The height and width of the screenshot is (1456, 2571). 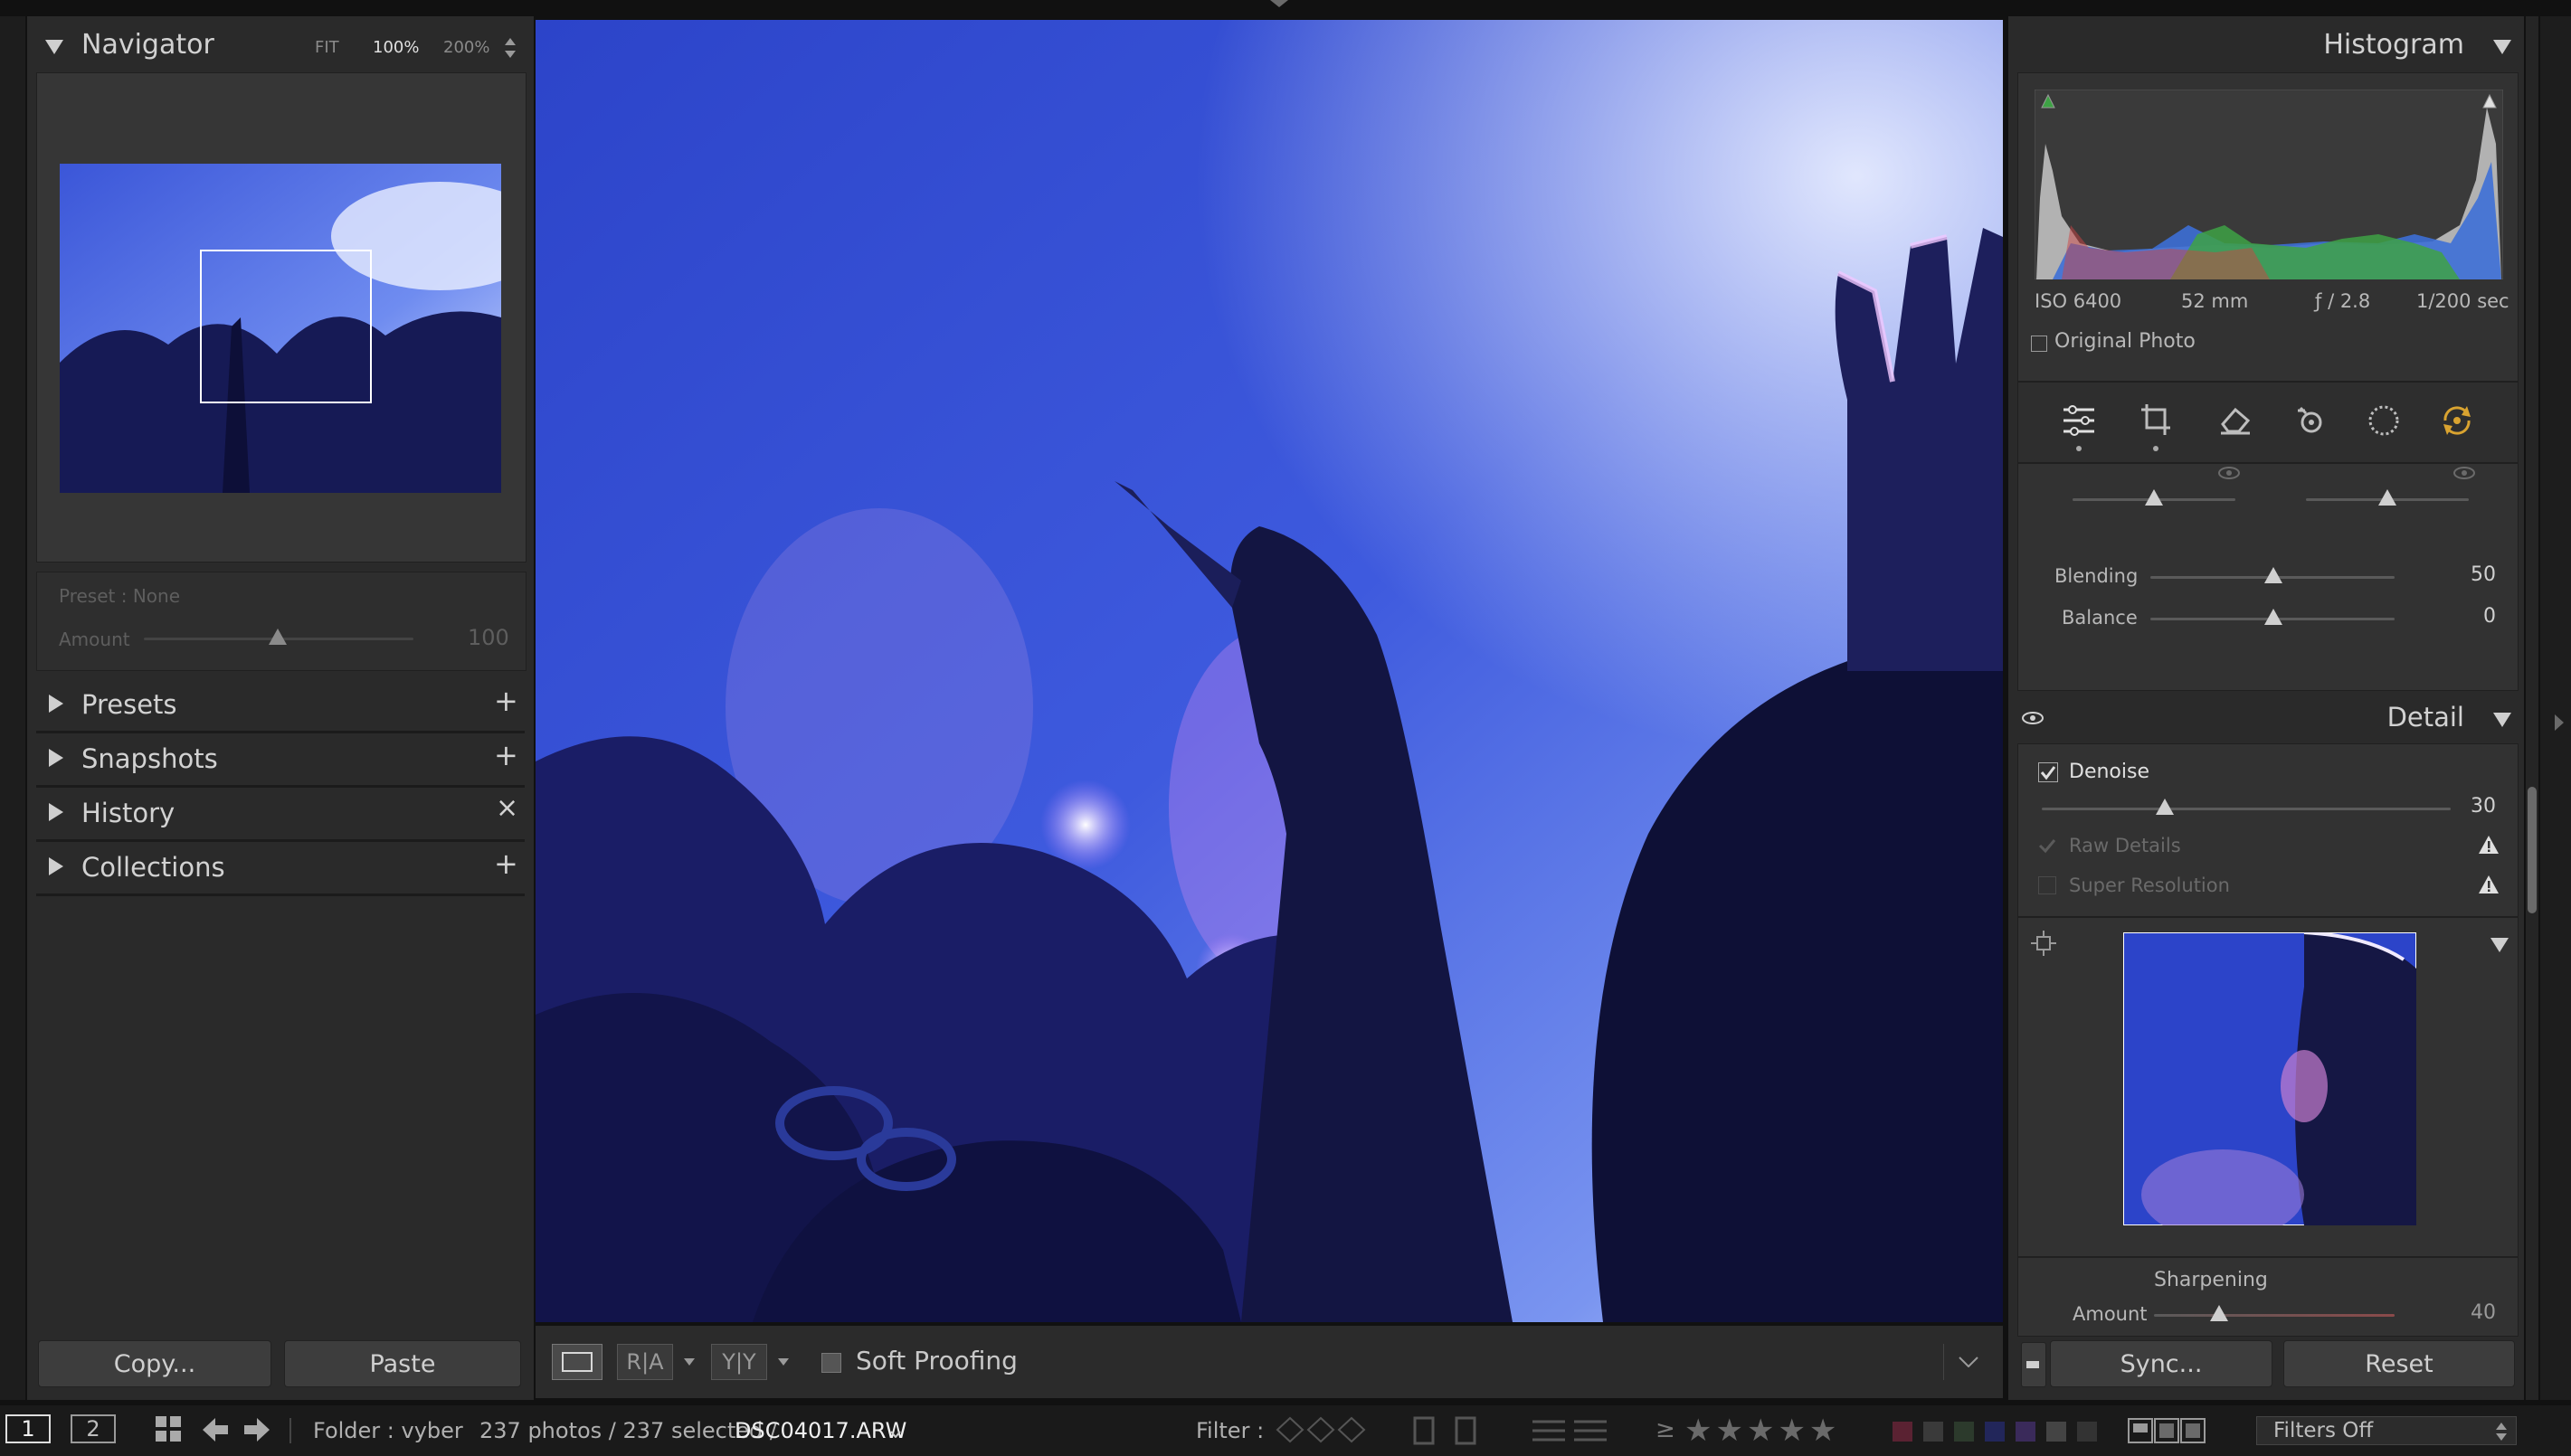 What do you see at coordinates (28, 1428) in the screenshot?
I see `screen-1-button: 1` at bounding box center [28, 1428].